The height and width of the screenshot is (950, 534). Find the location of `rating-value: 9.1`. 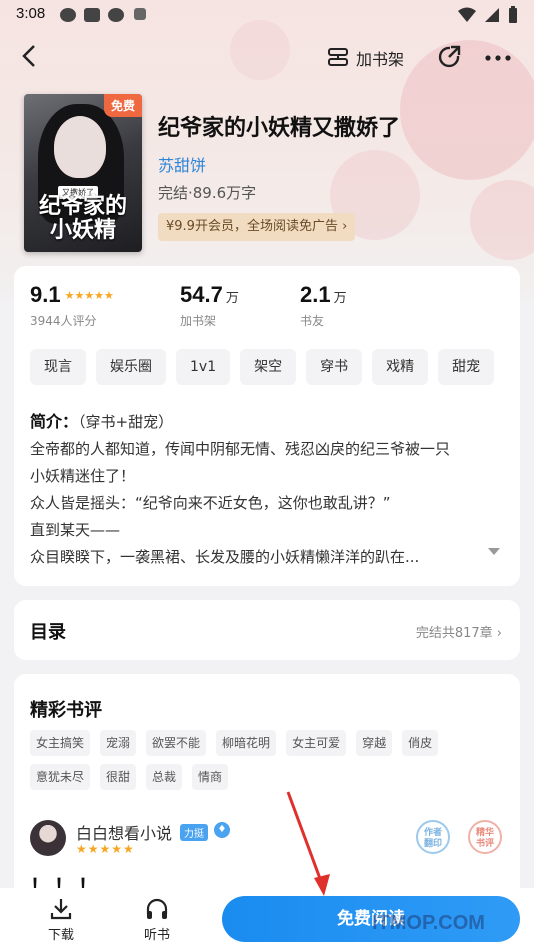

rating-value: 9.1 is located at coordinates (45, 294).